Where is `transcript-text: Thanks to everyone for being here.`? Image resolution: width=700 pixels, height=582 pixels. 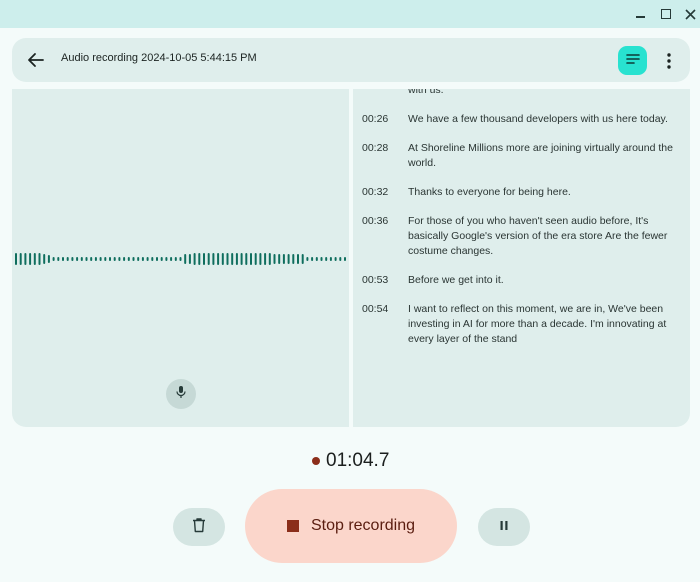
transcript-text: Thanks to everyone for being here. is located at coordinates (489, 192).